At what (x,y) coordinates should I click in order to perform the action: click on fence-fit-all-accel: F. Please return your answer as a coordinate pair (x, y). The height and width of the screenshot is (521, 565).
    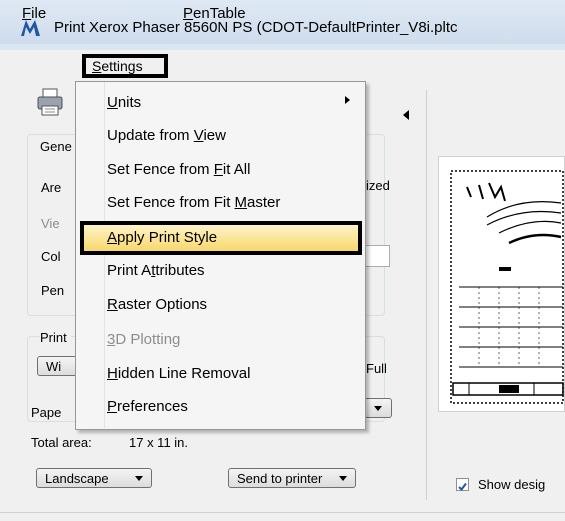
    Looking at the image, I should click on (218, 169).